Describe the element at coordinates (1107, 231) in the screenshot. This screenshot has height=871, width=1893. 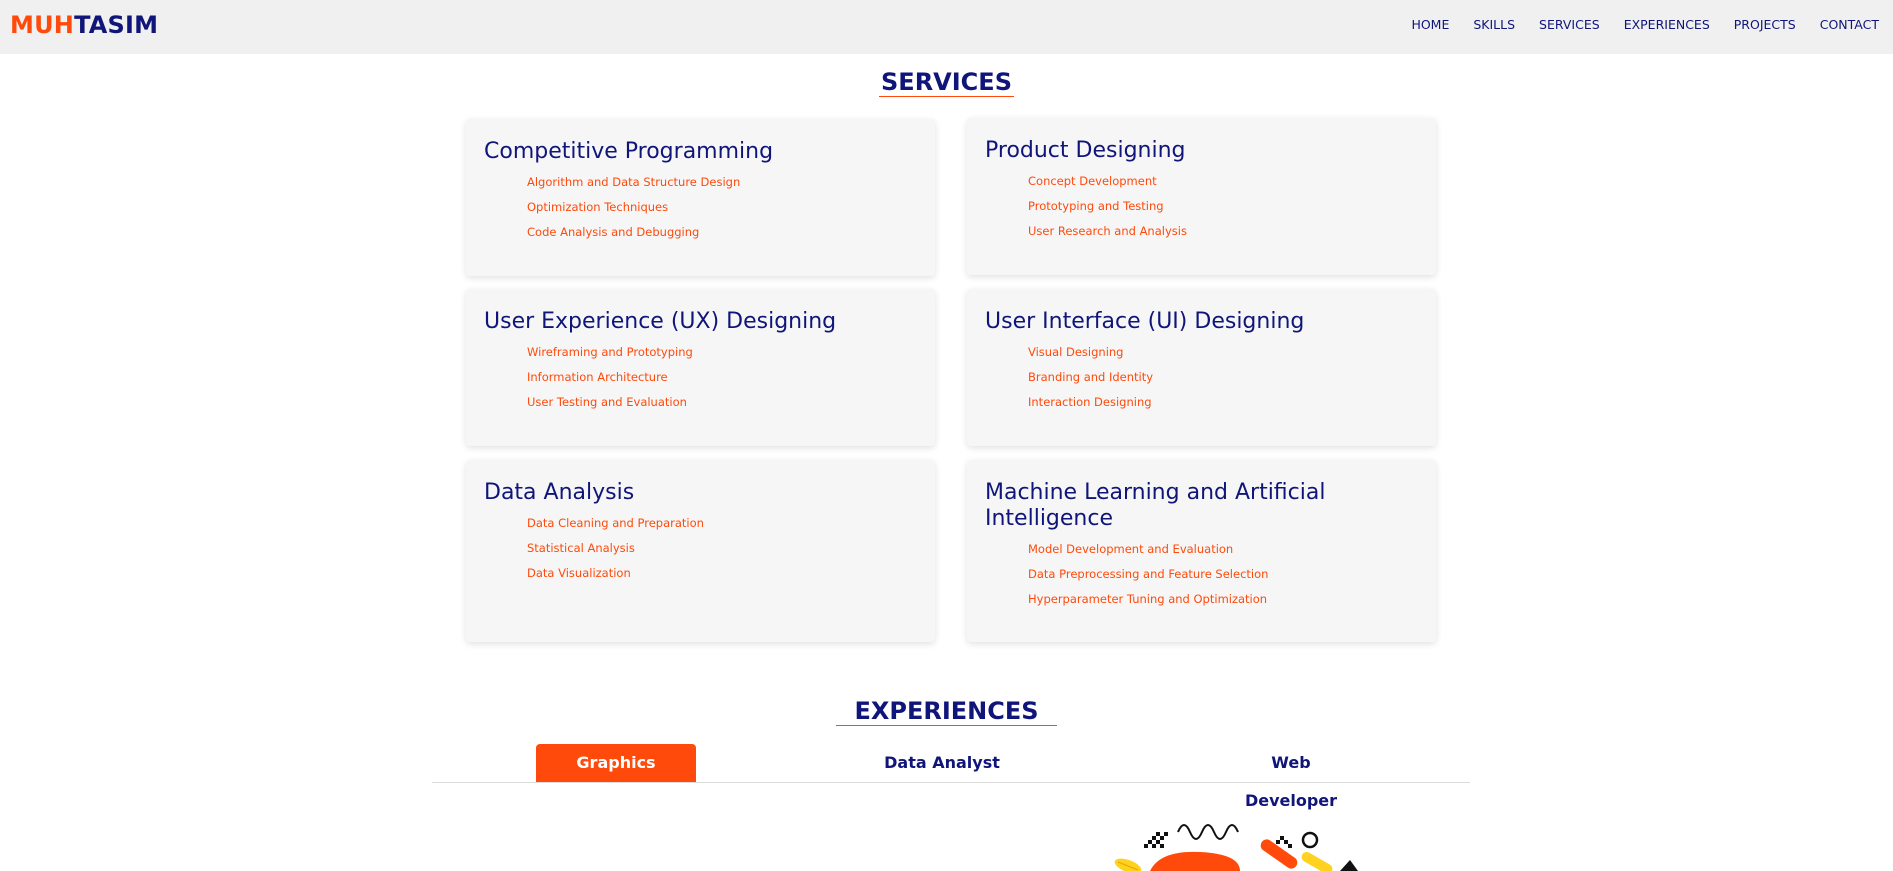
I see `service-item: User Research and Analysis` at that location.